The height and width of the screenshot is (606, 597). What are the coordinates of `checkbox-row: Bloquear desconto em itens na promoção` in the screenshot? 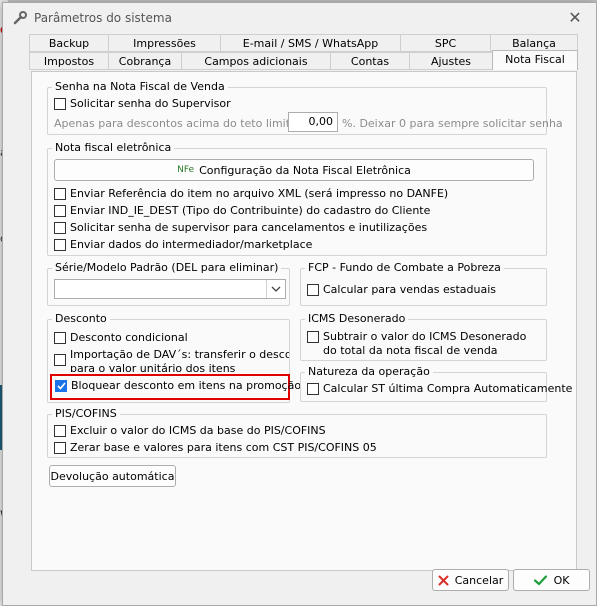 It's located at (178, 385).